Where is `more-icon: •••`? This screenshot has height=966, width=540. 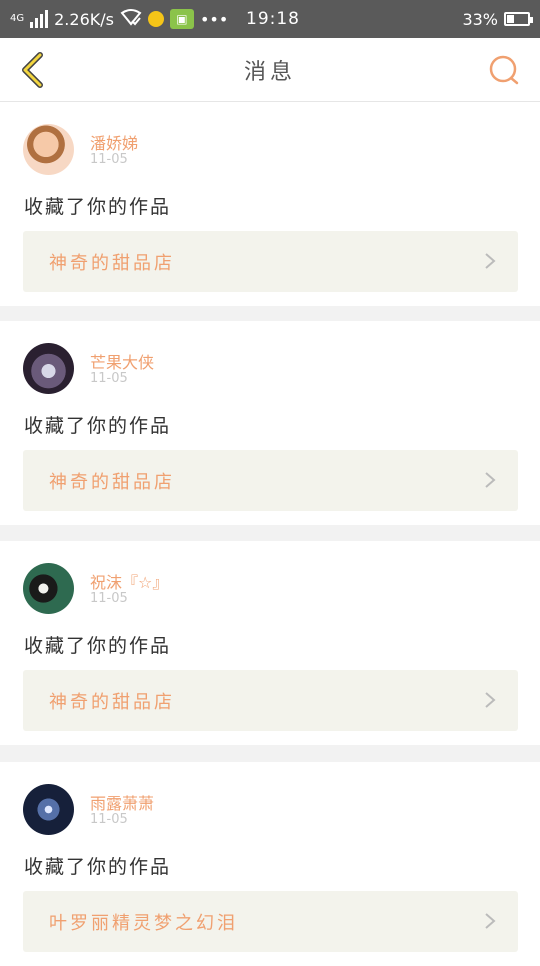
more-icon: ••• is located at coordinates (214, 19).